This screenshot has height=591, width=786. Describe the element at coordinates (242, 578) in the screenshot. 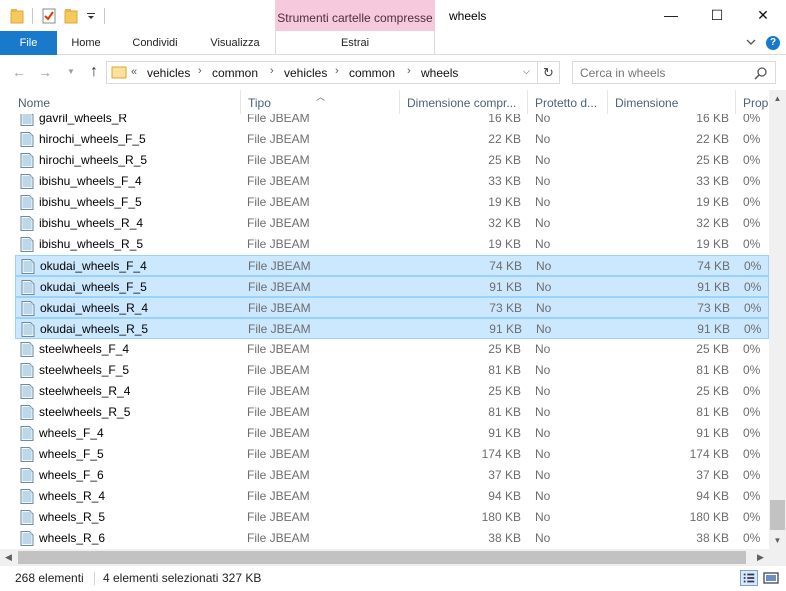

I see `selected-size: 327 KB` at that location.